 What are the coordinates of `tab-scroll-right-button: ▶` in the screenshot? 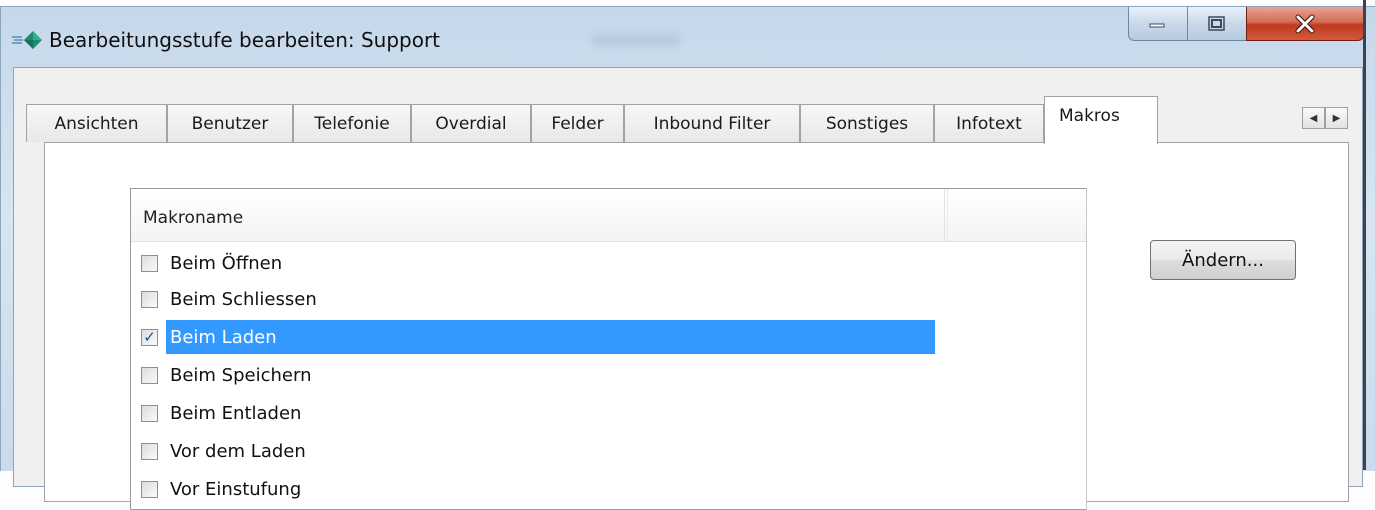 It's located at (1336, 118).